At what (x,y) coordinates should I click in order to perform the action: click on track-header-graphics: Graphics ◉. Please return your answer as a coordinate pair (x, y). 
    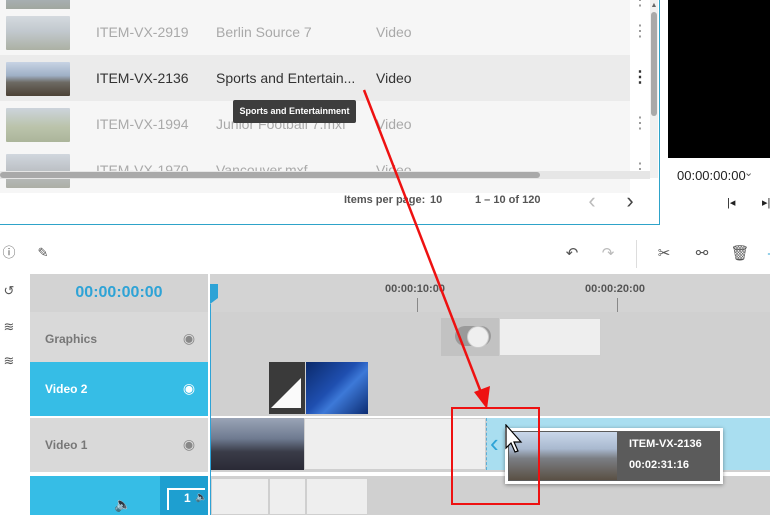
    Looking at the image, I should click on (119, 339).